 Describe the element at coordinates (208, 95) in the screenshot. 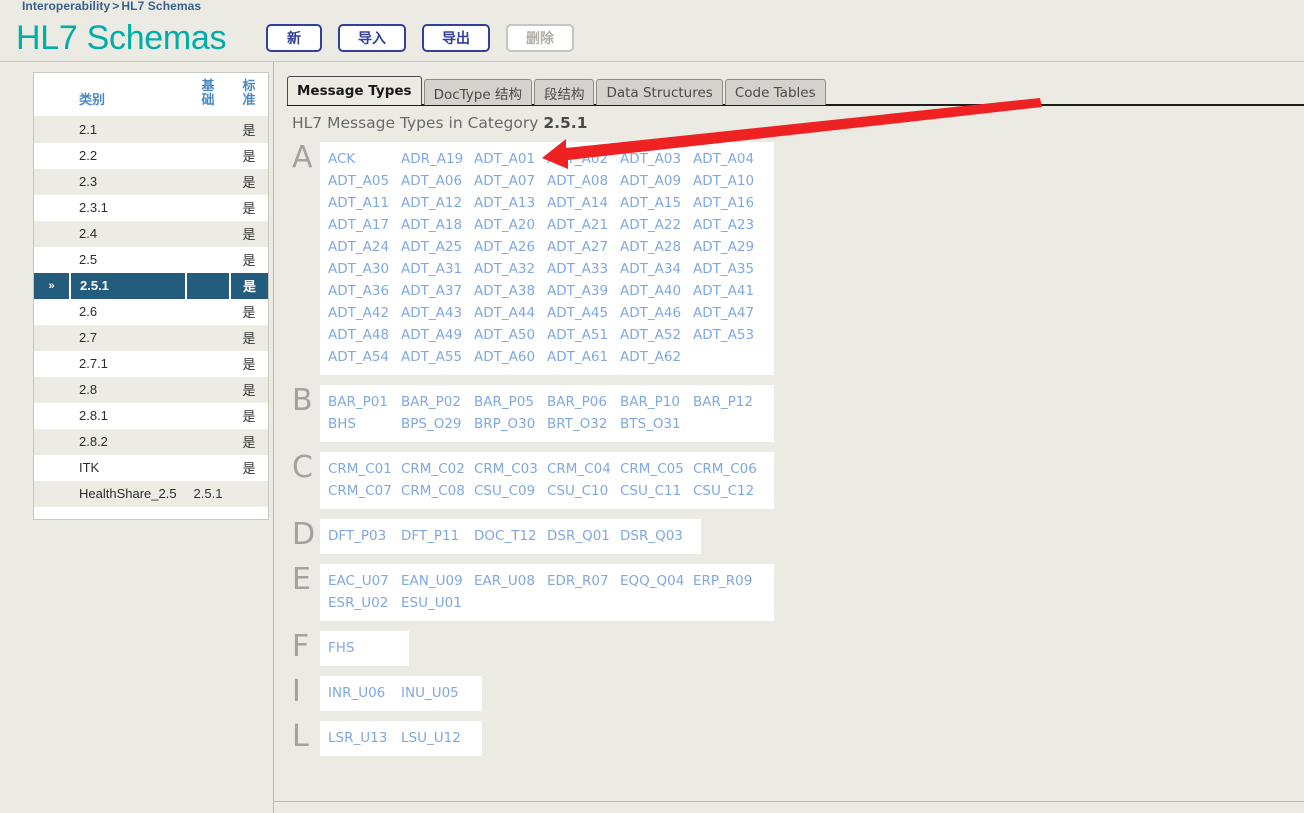

I see `col-header-base: 基础` at that location.